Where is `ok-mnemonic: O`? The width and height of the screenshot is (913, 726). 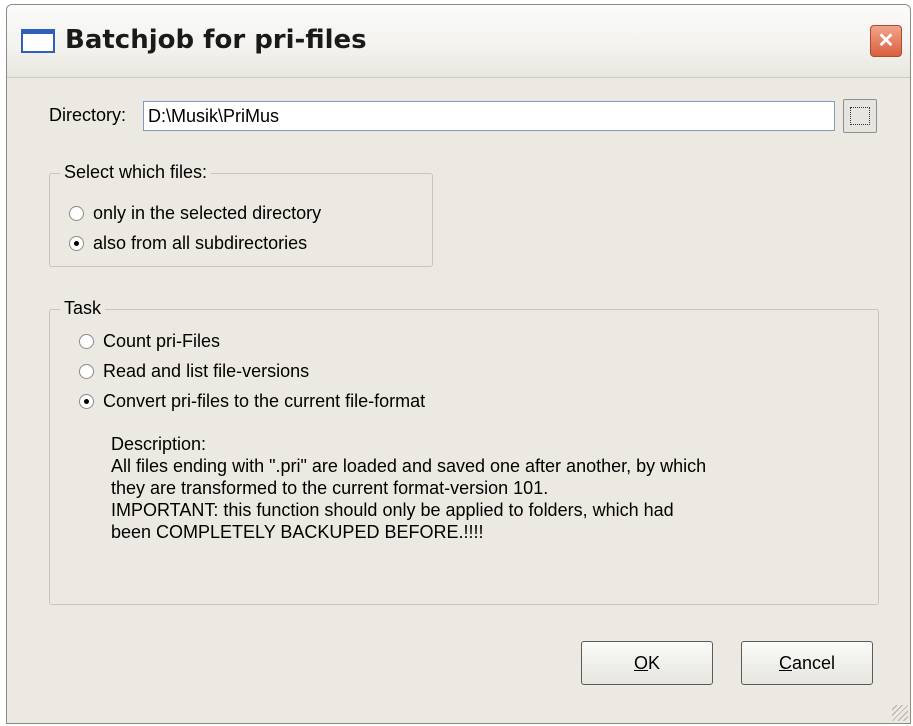
ok-mnemonic: O is located at coordinates (640, 662).